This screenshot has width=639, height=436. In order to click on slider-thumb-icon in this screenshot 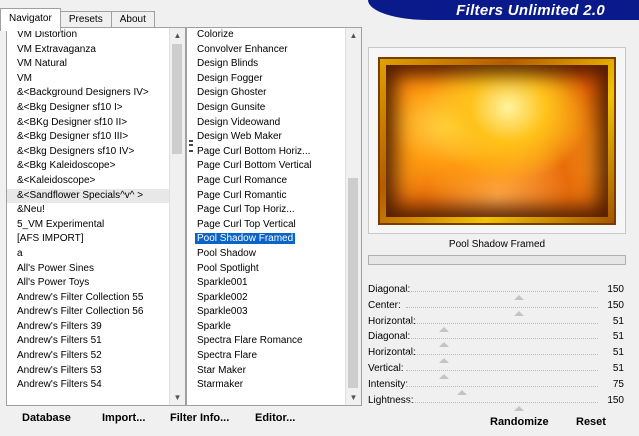, I will do `click(519, 408)`.